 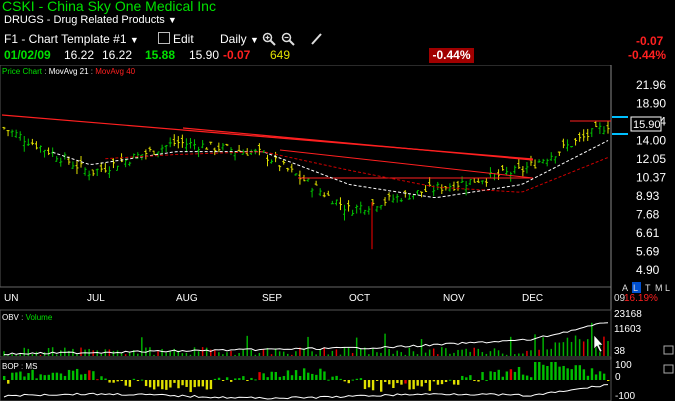 I want to click on scale-toggle-letter: T, so click(x=648, y=288).